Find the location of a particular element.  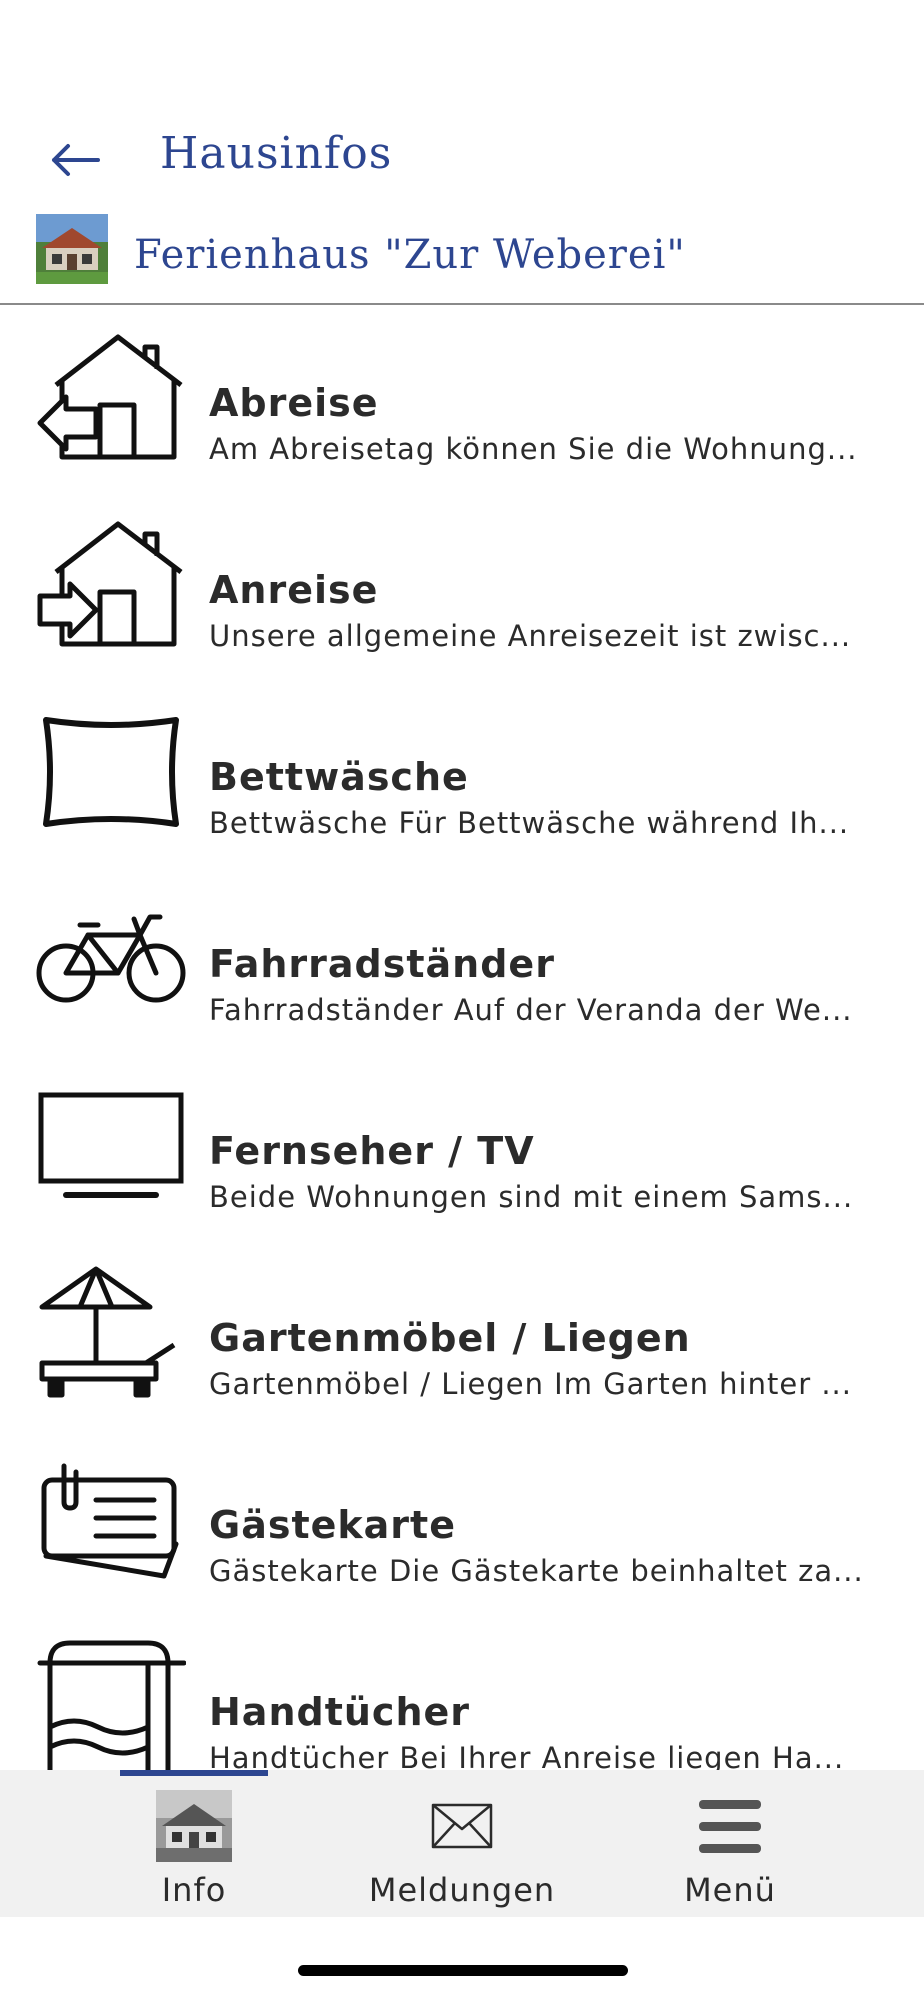

item-title: Handtücher is located at coordinates (340, 1712).